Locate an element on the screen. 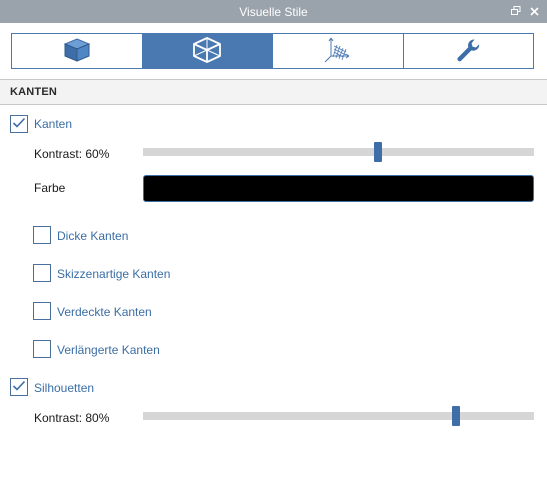 Image resolution: width=547 pixels, height=499 pixels. tab-wireframe-styles is located at coordinates (207, 51).